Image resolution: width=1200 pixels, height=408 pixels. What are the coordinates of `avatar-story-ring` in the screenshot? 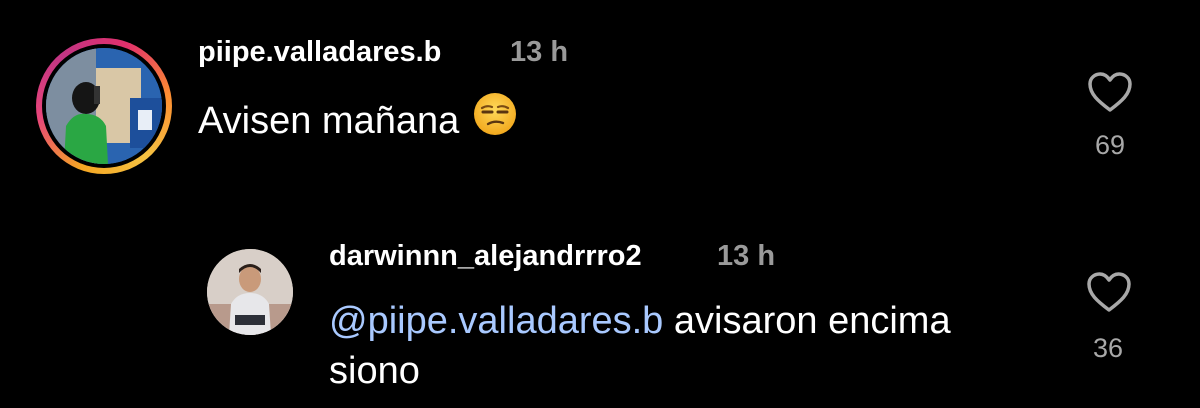 It's located at (104, 106).